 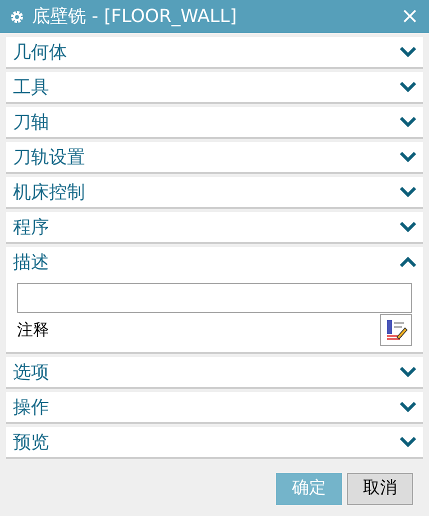 What do you see at coordinates (214, 87) in the screenshot?
I see `section-header: 工具` at bounding box center [214, 87].